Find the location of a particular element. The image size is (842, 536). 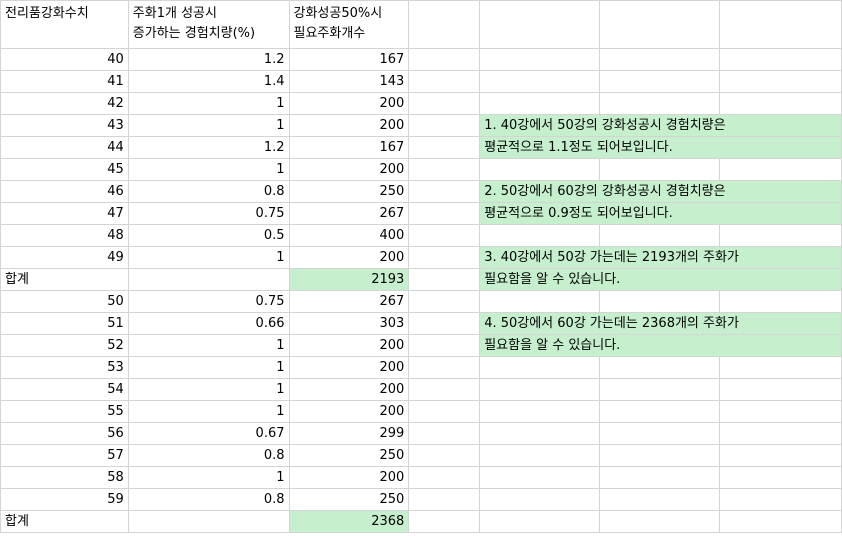

enhance-level-cell: 42 is located at coordinates (64, 103).